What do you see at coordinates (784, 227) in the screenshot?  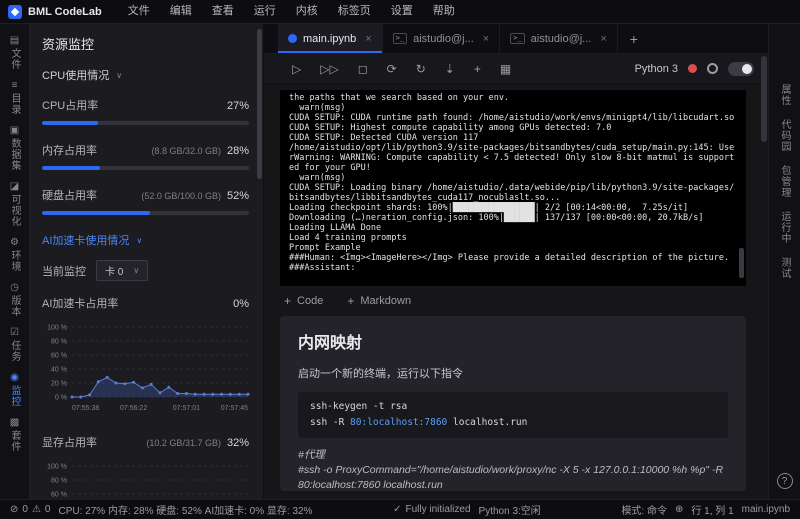 I see `right-tab-running: 运行中` at bounding box center [784, 227].